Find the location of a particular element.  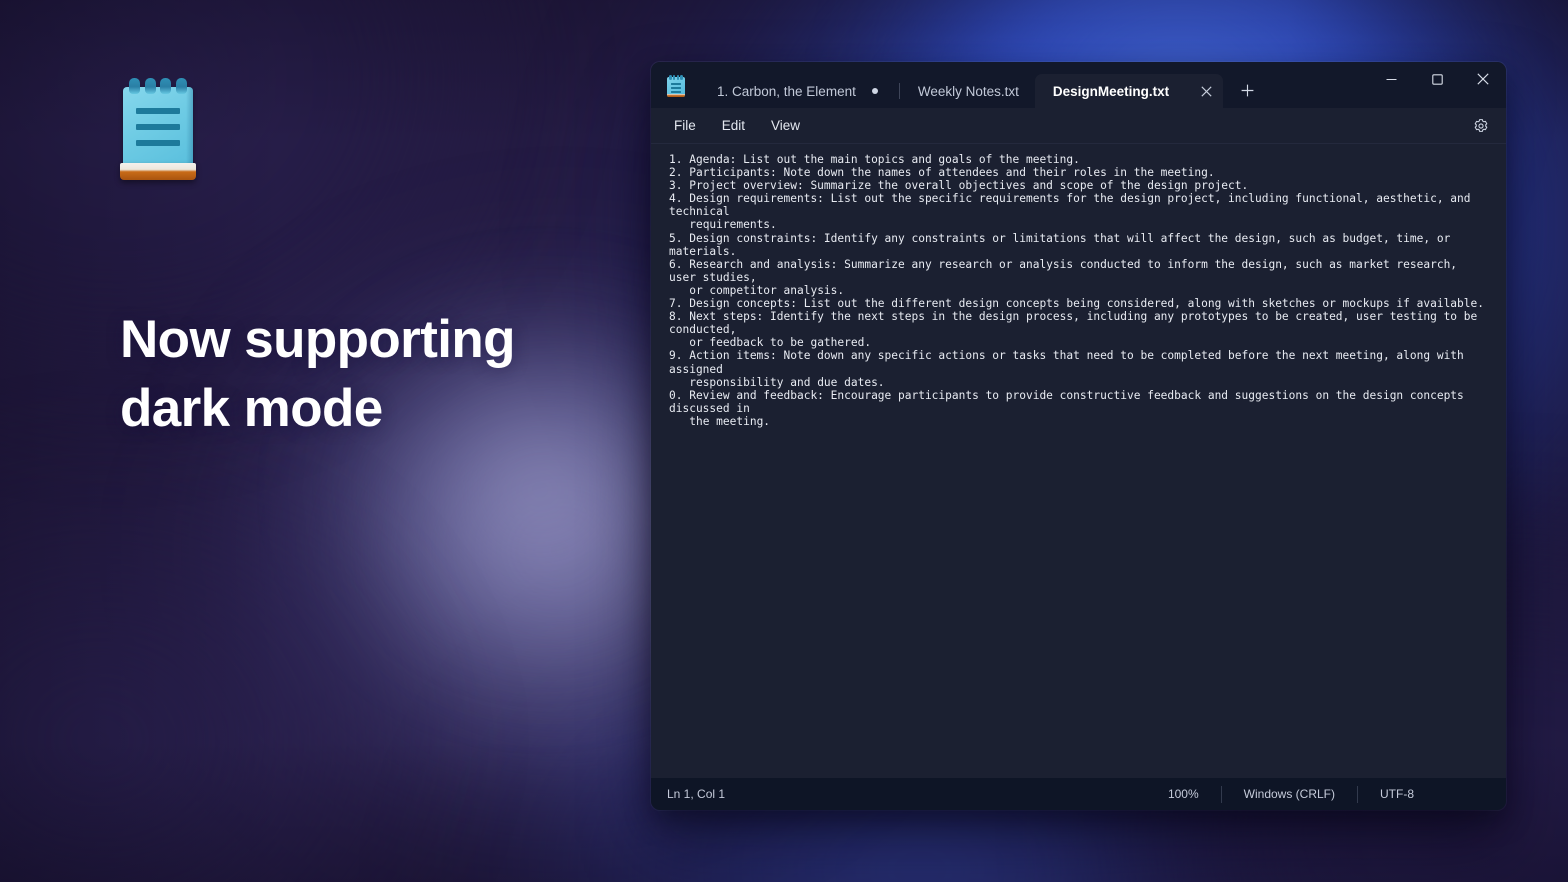

notepad-icon-lines is located at coordinates (158, 132).